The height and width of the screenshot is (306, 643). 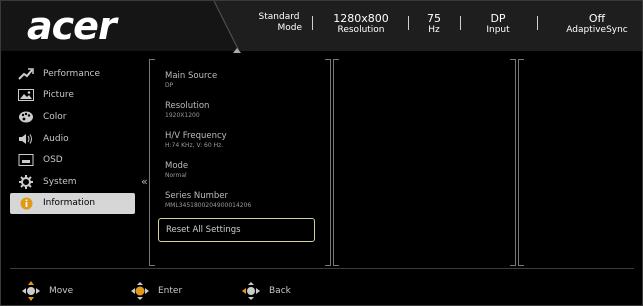 I want to click on joystick-move-icon, so click(x=31, y=291).